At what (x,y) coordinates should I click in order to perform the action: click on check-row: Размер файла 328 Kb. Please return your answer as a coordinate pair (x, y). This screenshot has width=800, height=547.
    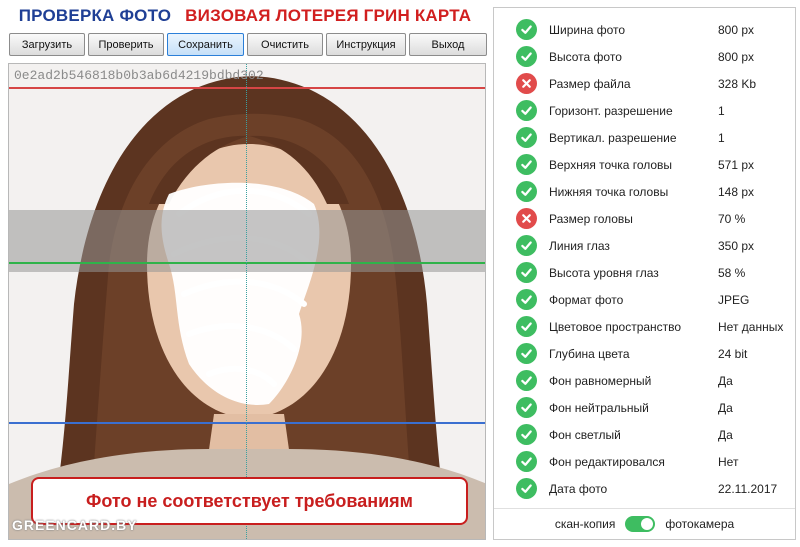
    Looking at the image, I should click on (644, 83).